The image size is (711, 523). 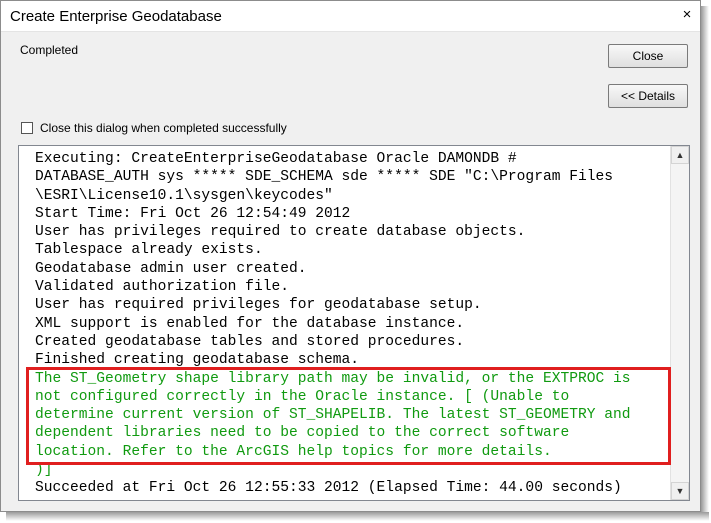 I want to click on log-line: Validated authorization file., so click(x=162, y=287).